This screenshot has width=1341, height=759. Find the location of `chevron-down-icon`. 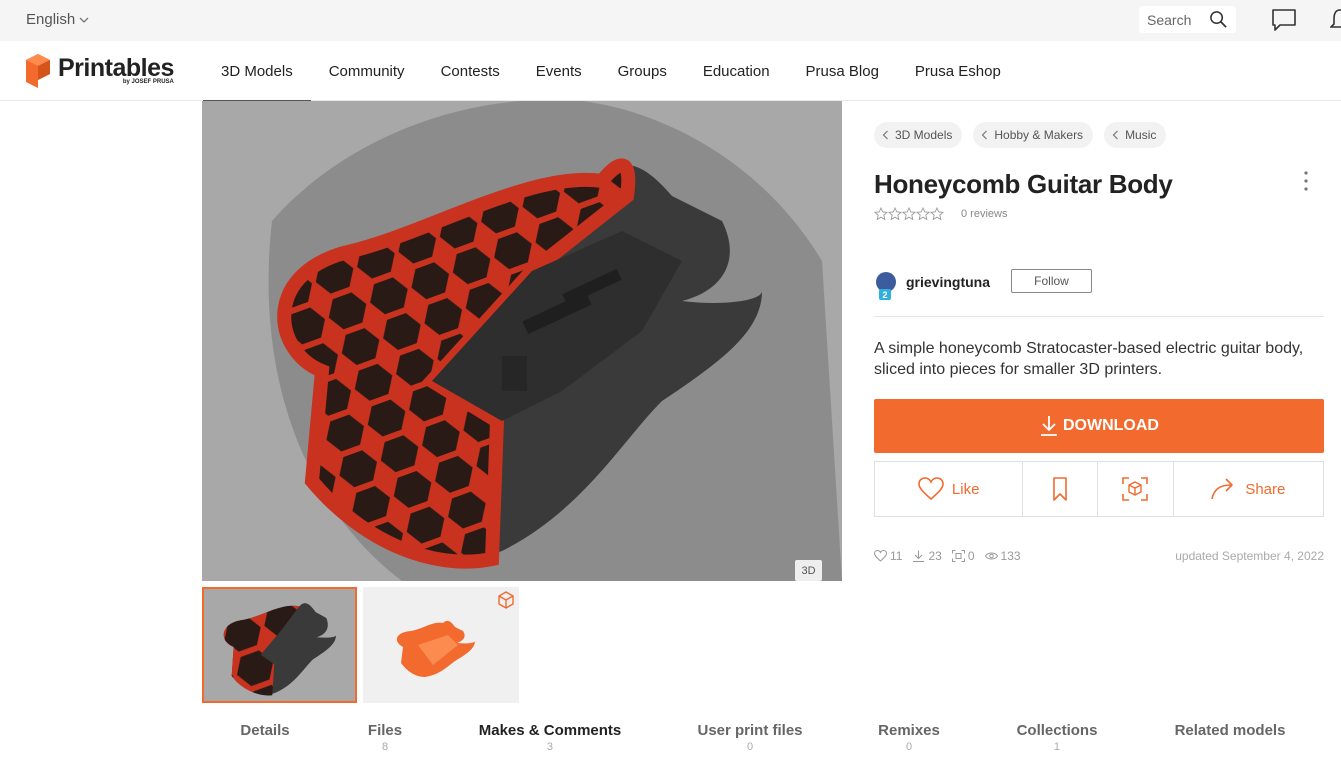

chevron-down-icon is located at coordinates (84, 20).